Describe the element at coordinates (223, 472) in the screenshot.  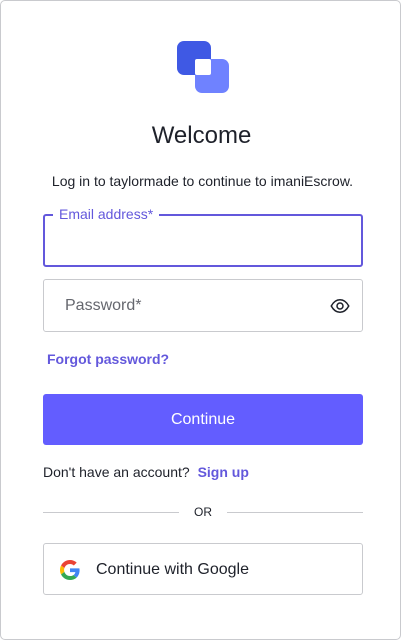
I see `sign-up-link: Sign up` at that location.